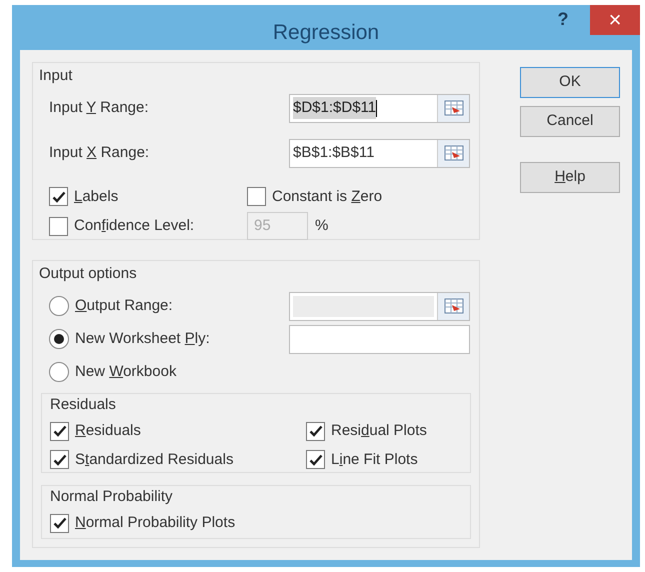  What do you see at coordinates (374, 460) in the screenshot?
I see `checkbox-label: Line Fit Plots` at bounding box center [374, 460].